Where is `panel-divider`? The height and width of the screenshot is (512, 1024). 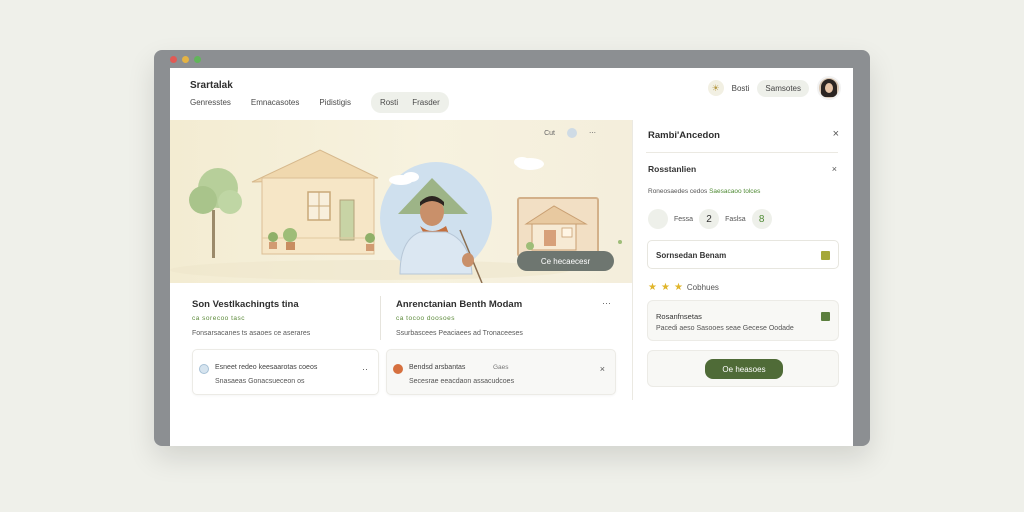
panel-divider is located at coordinates (632, 260).